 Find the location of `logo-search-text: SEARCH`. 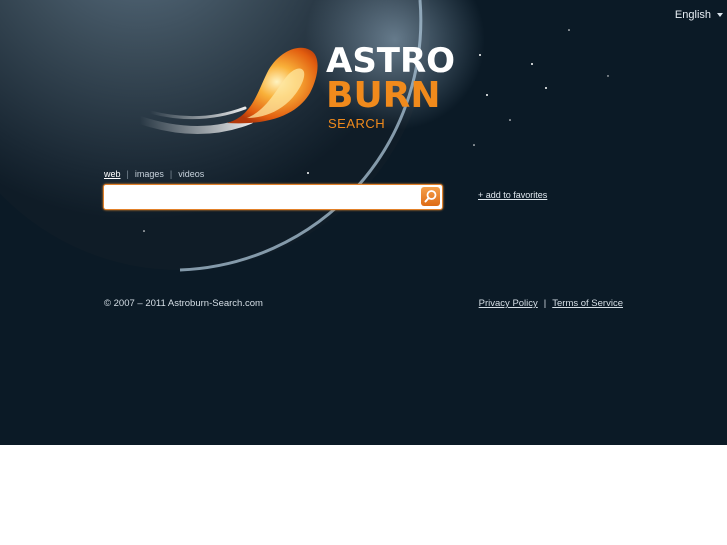

logo-search-text: SEARCH is located at coordinates (357, 123).